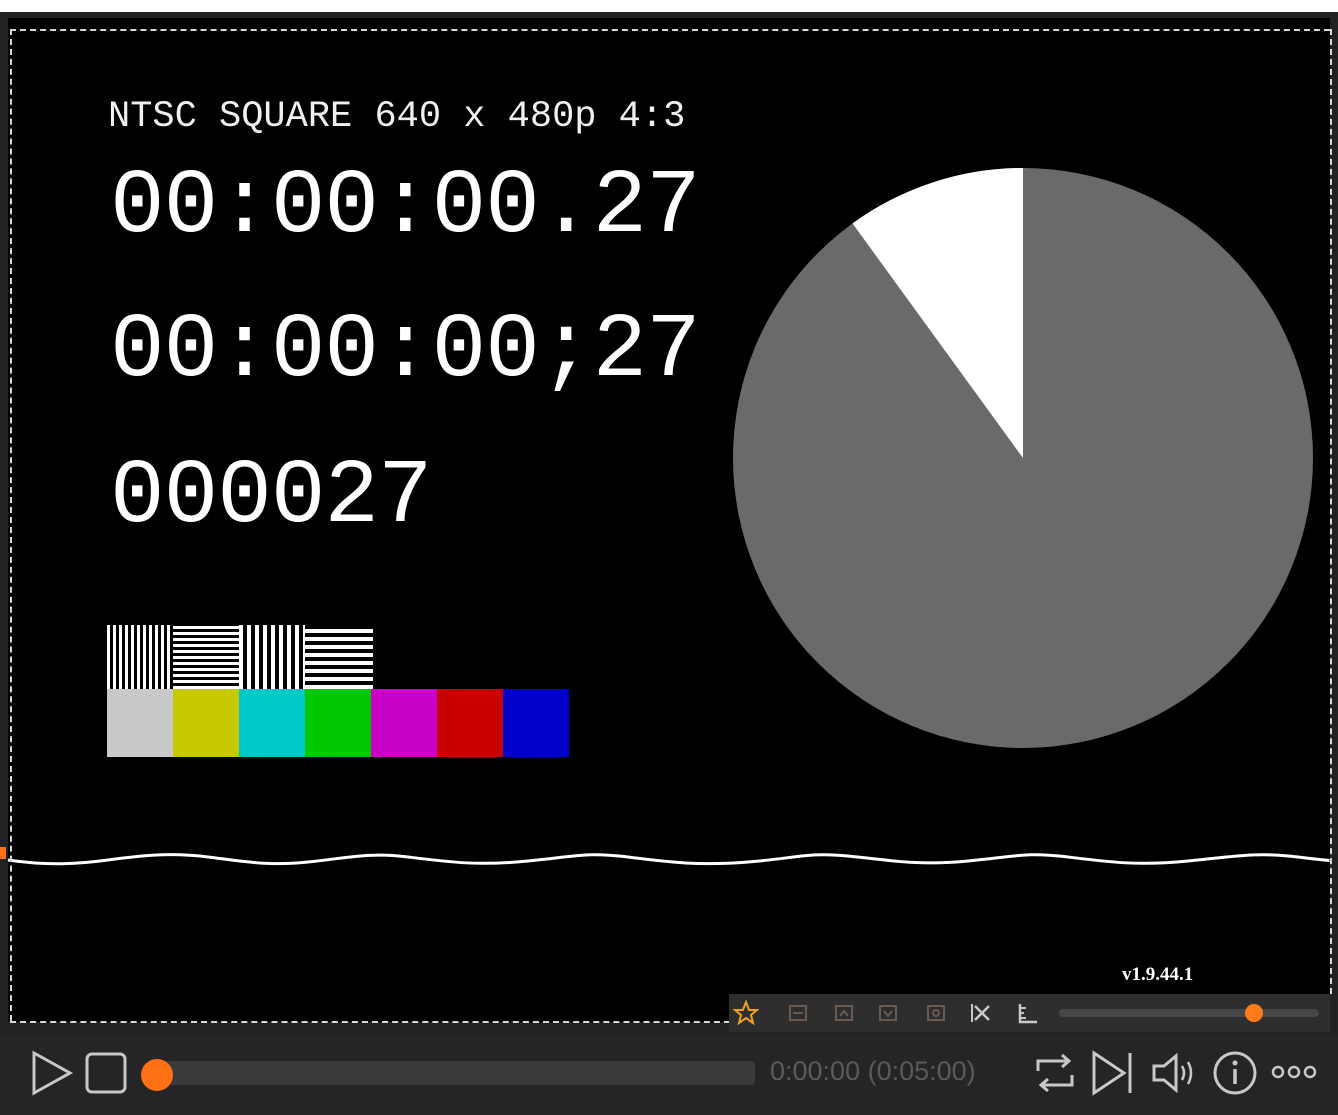  What do you see at coordinates (339, 657) in the screenshot?
I see `horizontal-stripes-coarse` at bounding box center [339, 657].